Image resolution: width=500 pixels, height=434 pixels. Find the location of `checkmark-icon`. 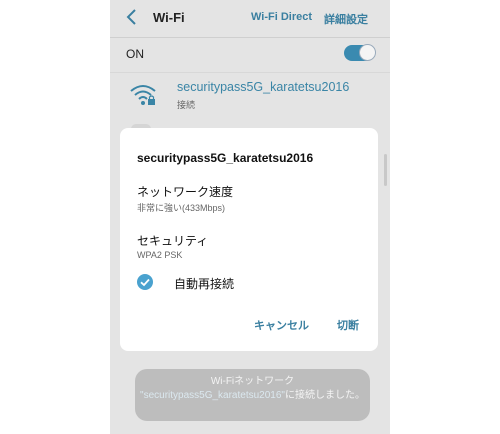

checkmark-icon is located at coordinates (145, 282).